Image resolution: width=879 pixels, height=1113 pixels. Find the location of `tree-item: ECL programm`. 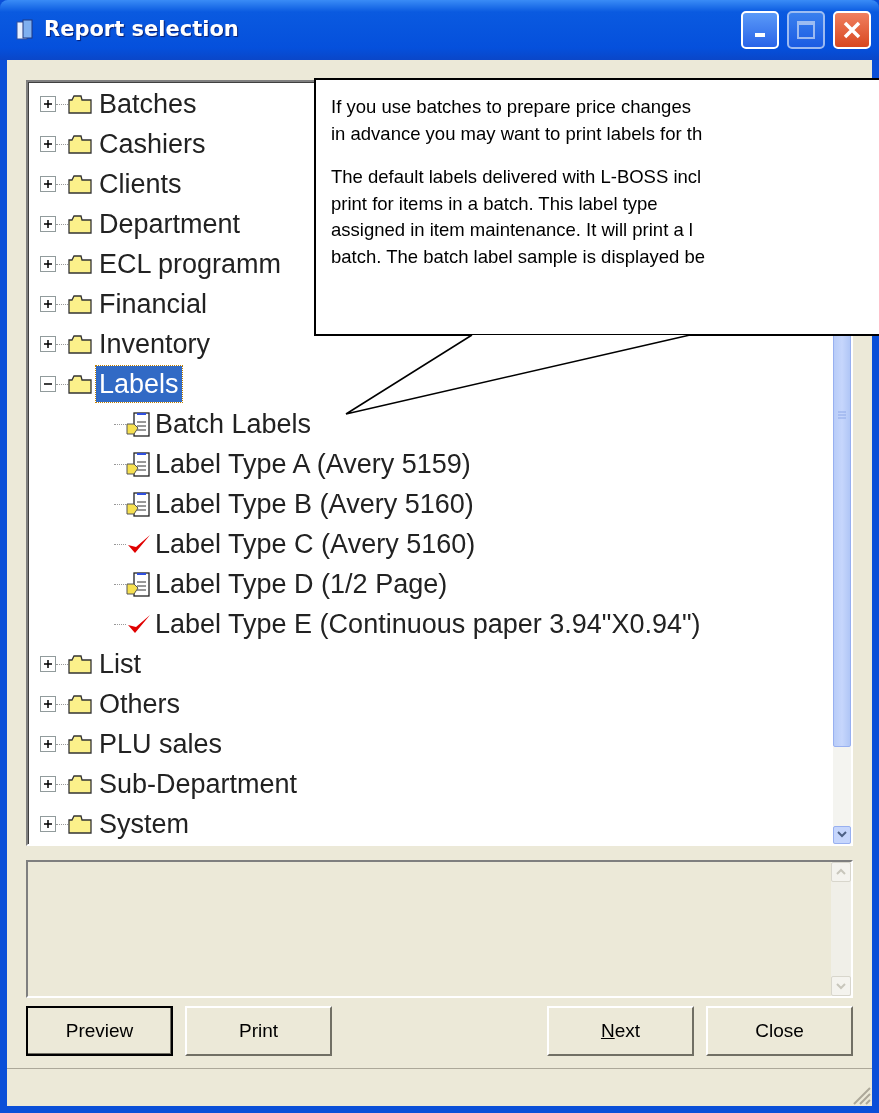

tree-item: ECL programm is located at coordinates (190, 264).